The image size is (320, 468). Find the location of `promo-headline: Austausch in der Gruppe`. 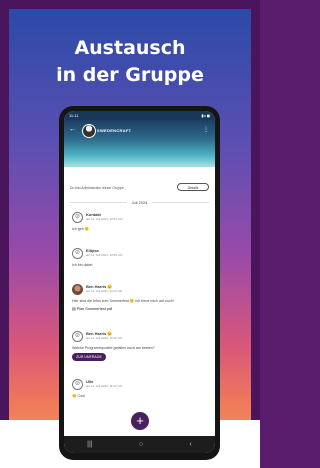

promo-headline: Austausch in der Gruppe is located at coordinates (130, 62).